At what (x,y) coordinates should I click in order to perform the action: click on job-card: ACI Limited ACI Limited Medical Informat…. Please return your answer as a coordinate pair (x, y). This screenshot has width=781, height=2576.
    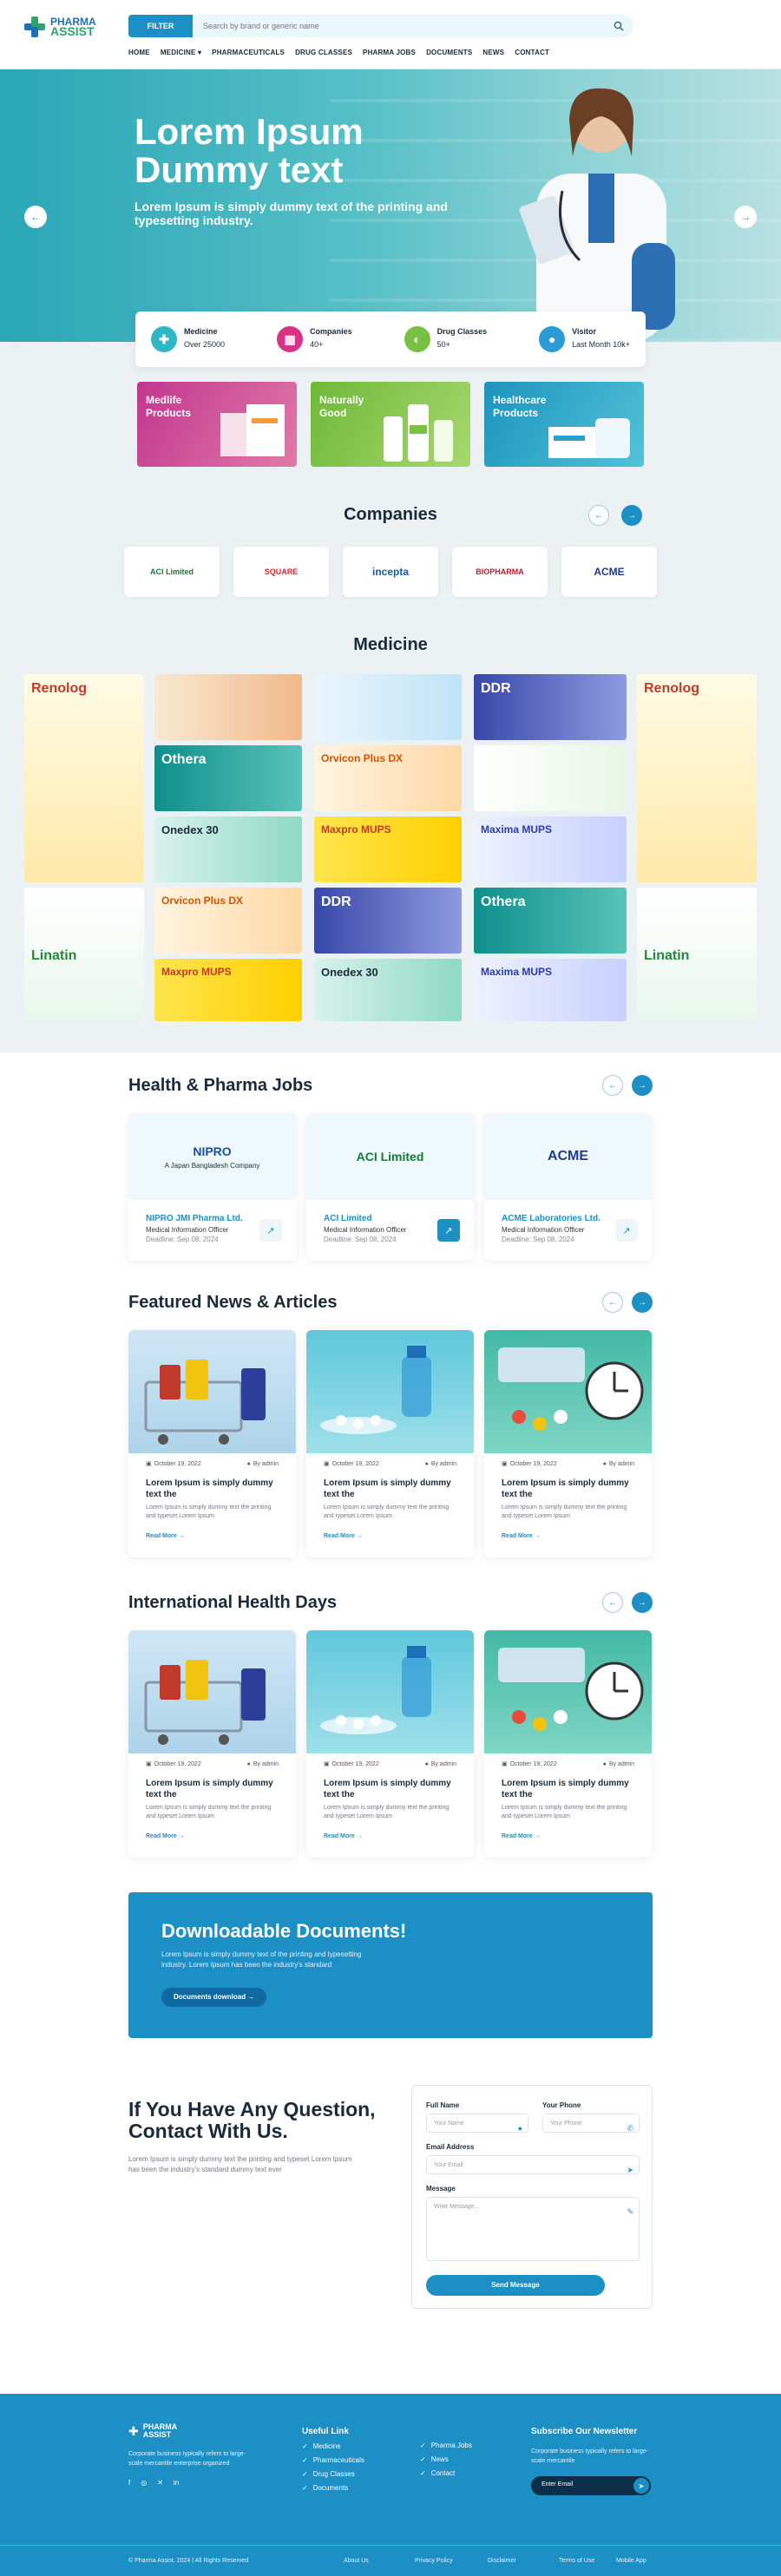
    Looking at the image, I should click on (390, 1187).